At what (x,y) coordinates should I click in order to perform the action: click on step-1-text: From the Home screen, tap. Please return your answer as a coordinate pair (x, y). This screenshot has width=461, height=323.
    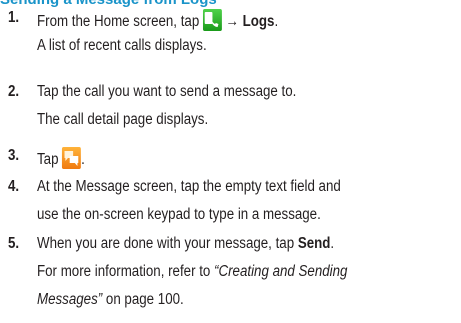
    Looking at the image, I should click on (118, 21).